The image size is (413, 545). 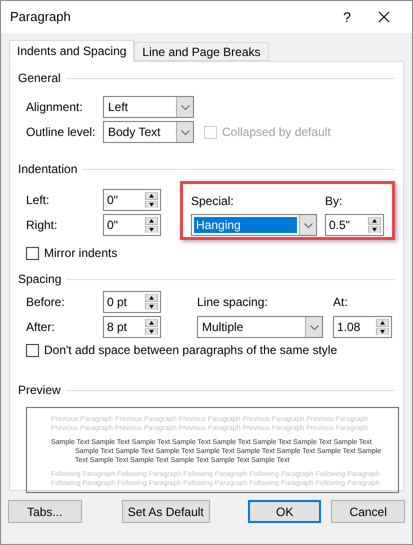 I want to click on dropdown-value: Multiple, so click(x=222, y=327).